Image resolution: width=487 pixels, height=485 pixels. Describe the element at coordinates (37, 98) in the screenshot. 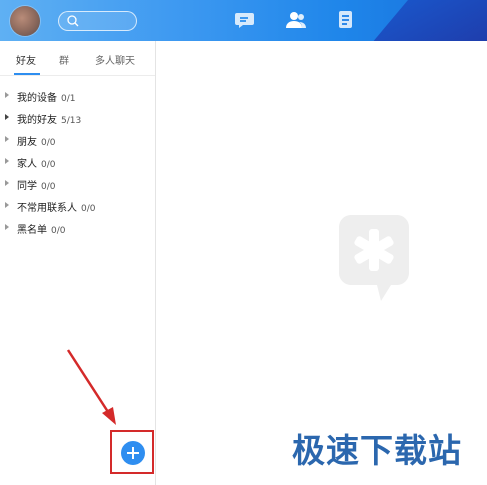

I see `group-name: 我的设备` at that location.